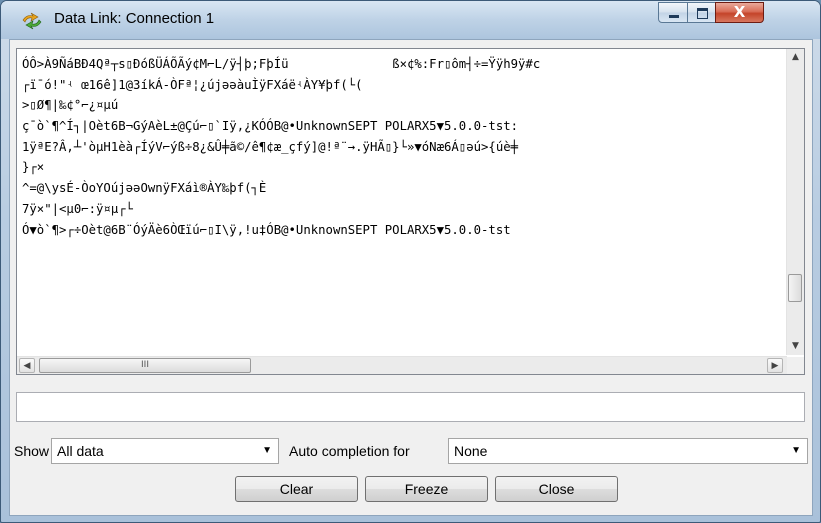 The width and height of the screenshot is (821, 523). What do you see at coordinates (410, 20) in the screenshot?
I see `title-bar: Data Link: Connection 1 X` at bounding box center [410, 20].